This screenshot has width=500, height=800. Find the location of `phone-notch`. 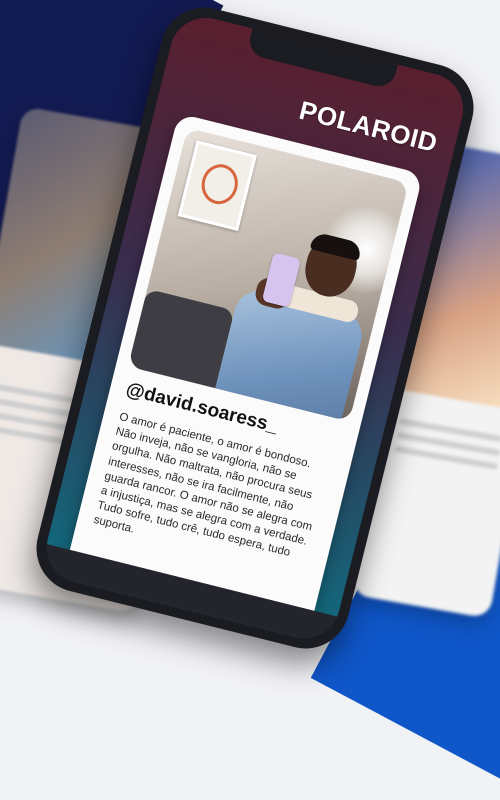

phone-notch is located at coordinates (322, 59).